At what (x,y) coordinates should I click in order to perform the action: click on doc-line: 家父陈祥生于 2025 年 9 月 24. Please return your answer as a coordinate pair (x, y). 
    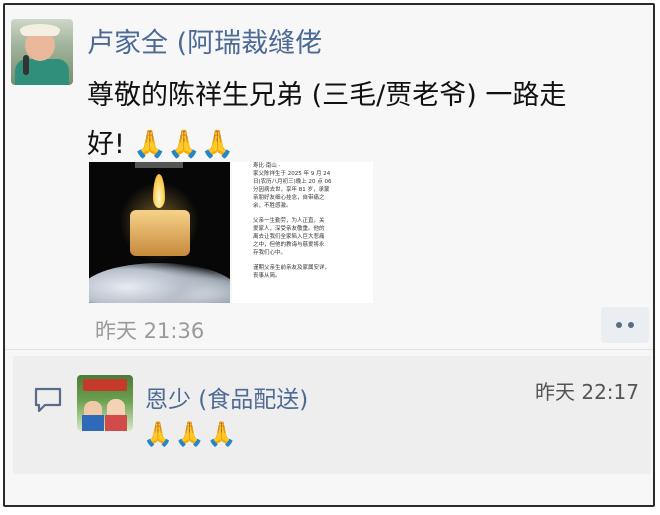
    Looking at the image, I should click on (292, 174).